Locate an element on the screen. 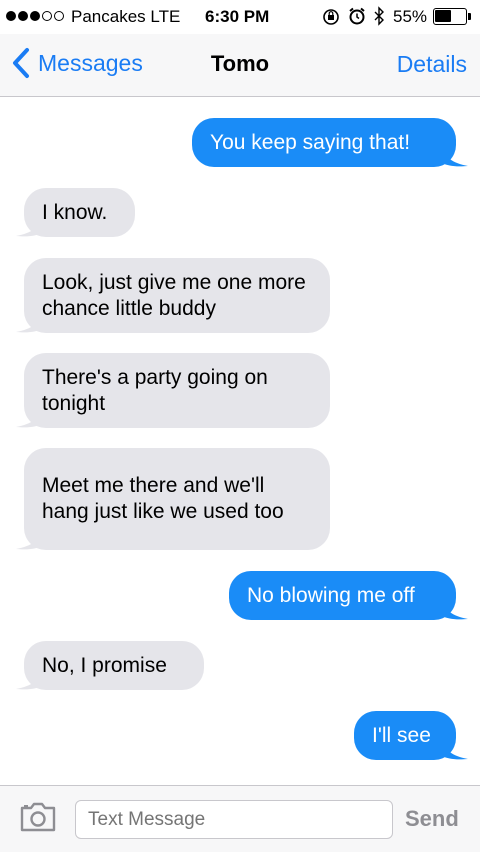  bluetooth-icon is located at coordinates (379, 18).